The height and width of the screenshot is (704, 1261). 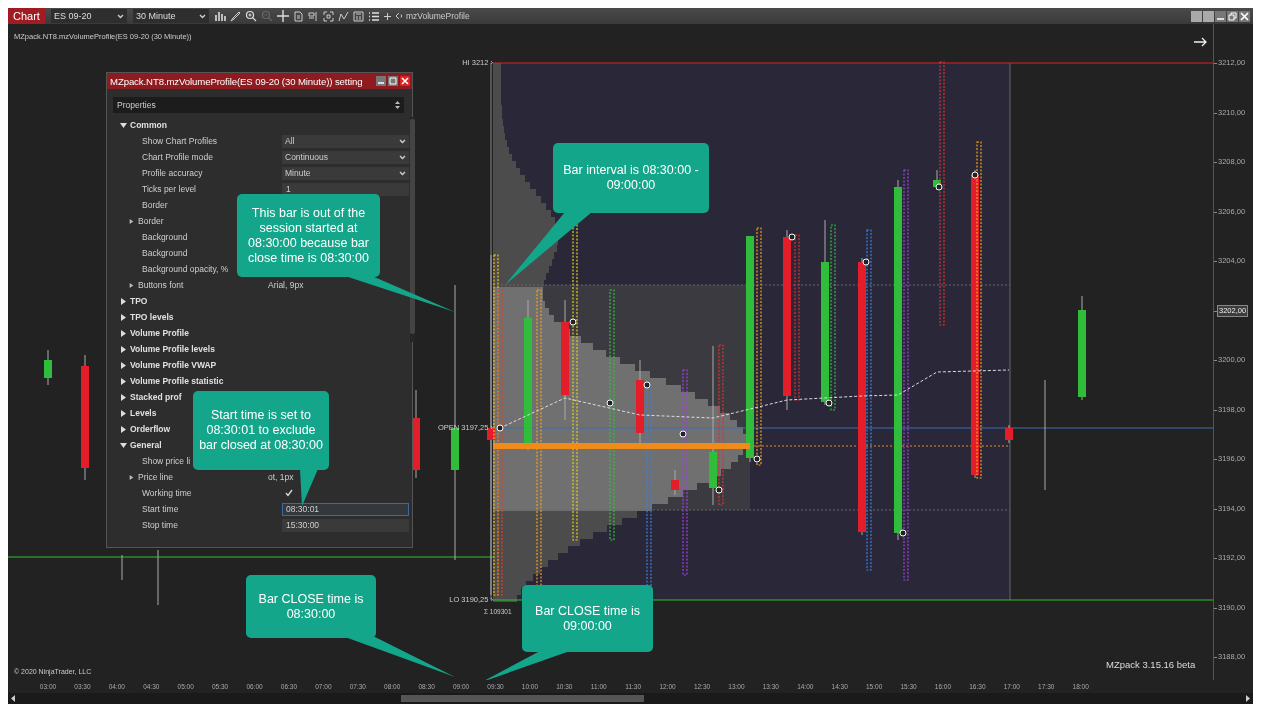 I want to click on property-dropdown: Continuous, so click(x=345, y=157).